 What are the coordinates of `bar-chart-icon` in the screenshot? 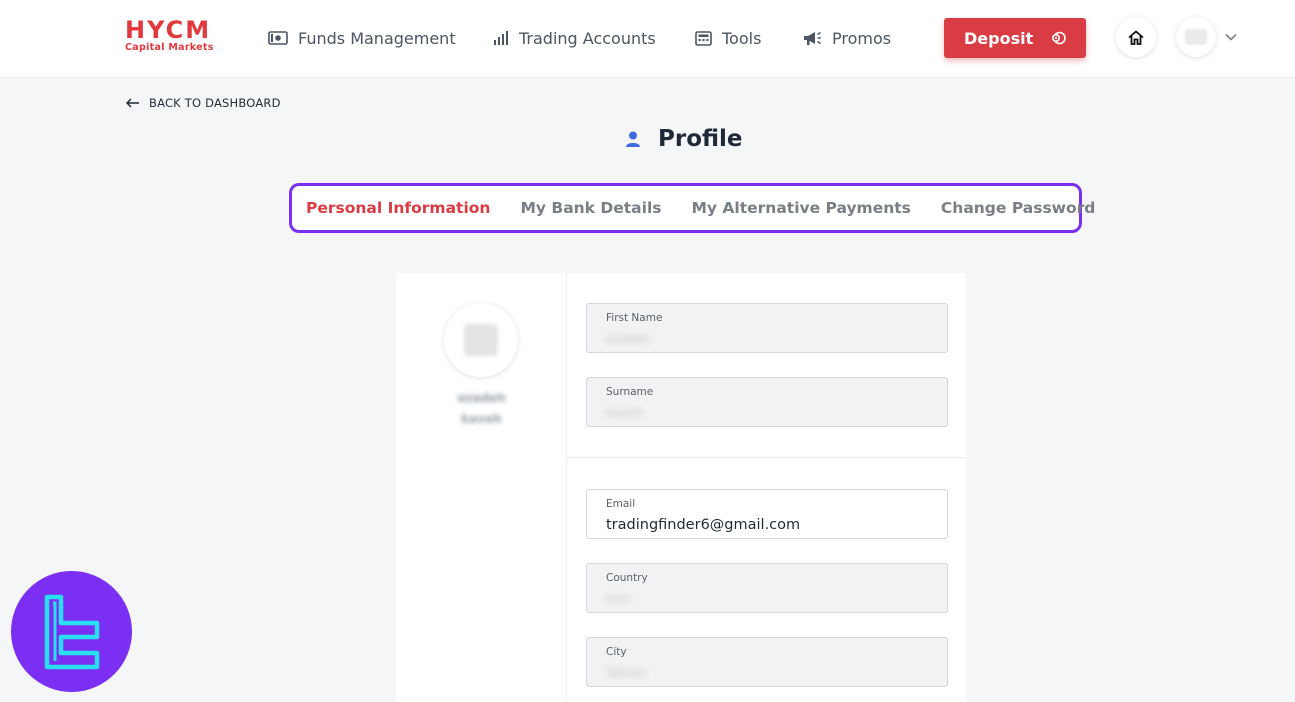 It's located at (501, 38).